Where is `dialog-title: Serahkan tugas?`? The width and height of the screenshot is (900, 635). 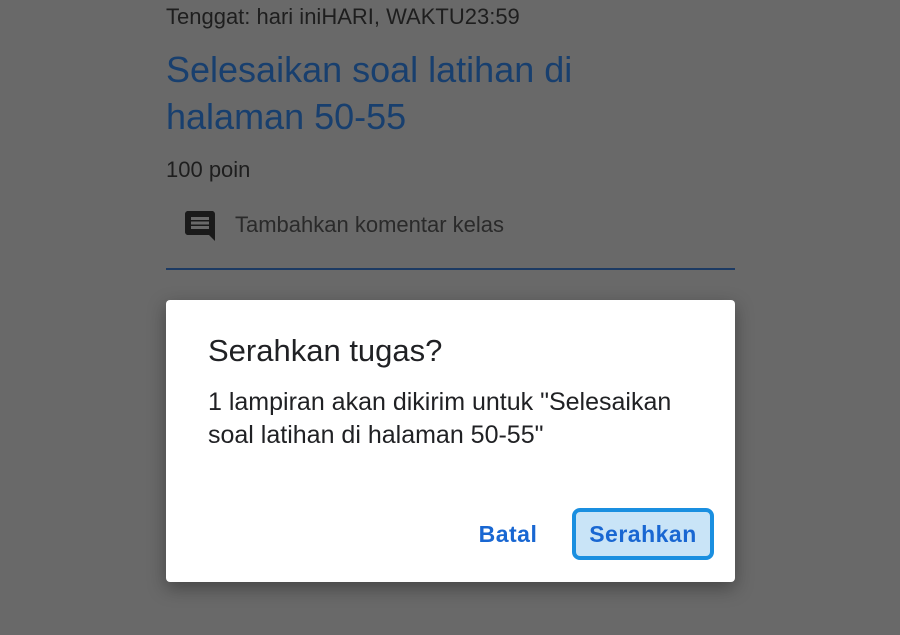
dialog-title: Serahkan tugas? is located at coordinates (325, 350).